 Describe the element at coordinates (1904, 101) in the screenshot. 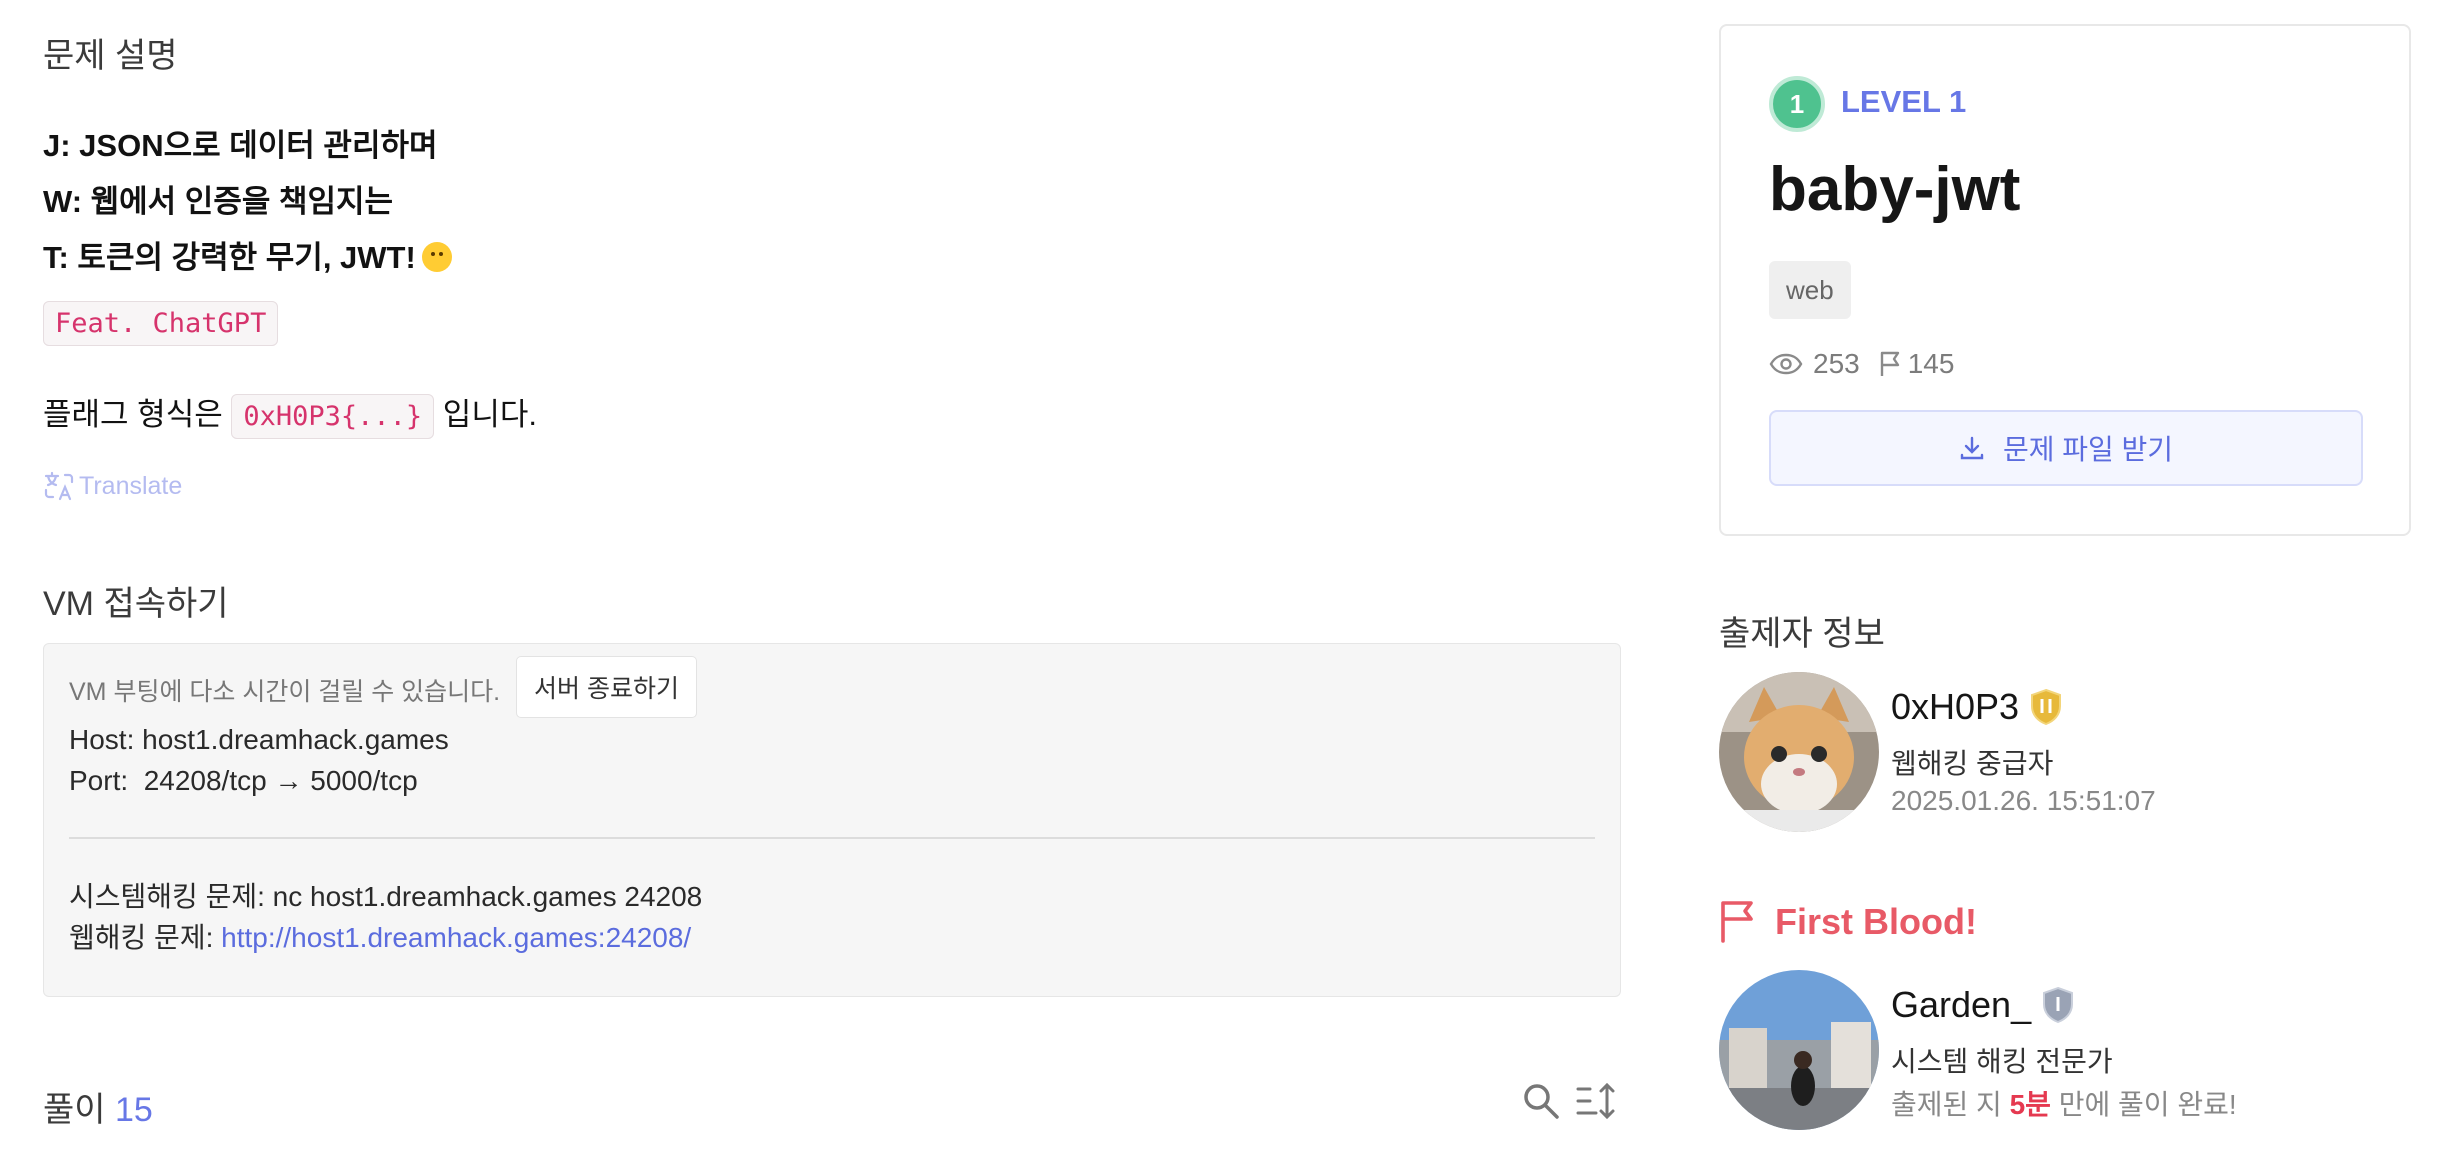

I see `level-label: LEVEL 1` at that location.